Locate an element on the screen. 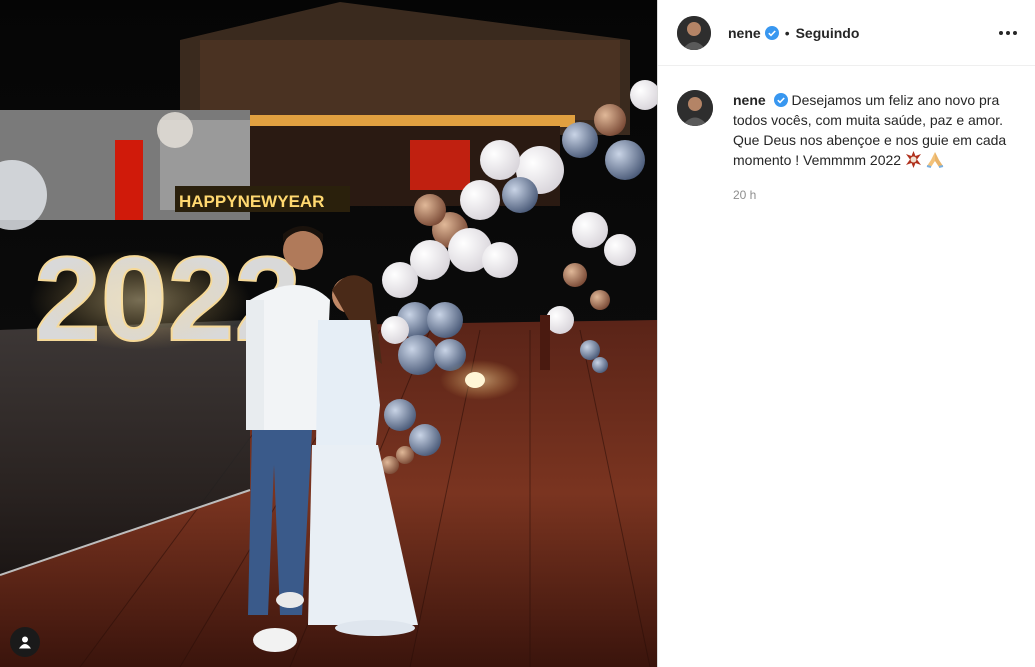 The width and height of the screenshot is (1035, 667). caption-username-link: nene is located at coordinates (749, 100).